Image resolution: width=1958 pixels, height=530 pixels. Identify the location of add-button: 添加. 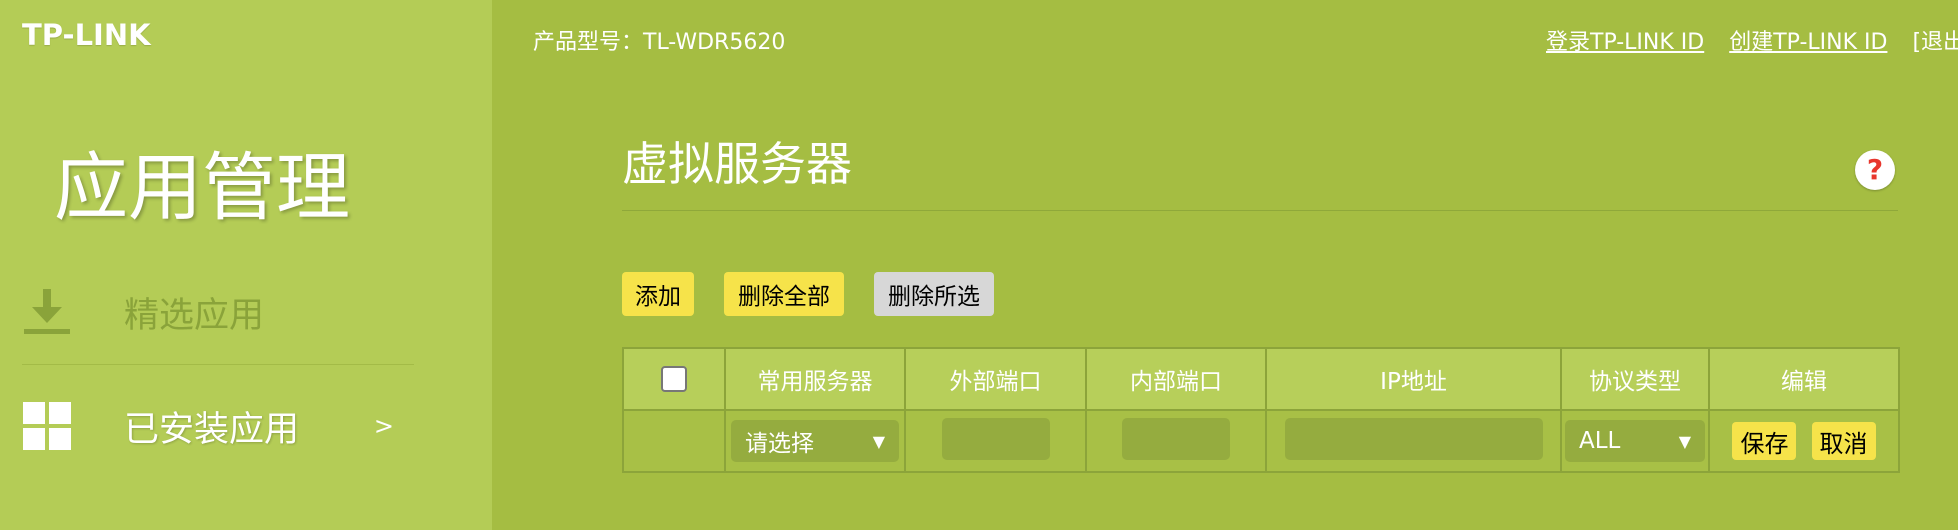
(658, 294).